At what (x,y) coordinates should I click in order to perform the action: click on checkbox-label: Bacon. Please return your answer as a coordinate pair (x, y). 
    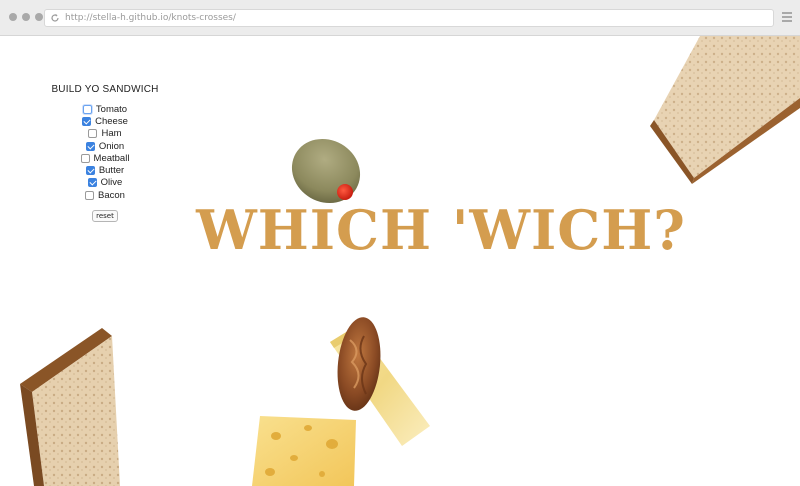
    Looking at the image, I should click on (111, 195).